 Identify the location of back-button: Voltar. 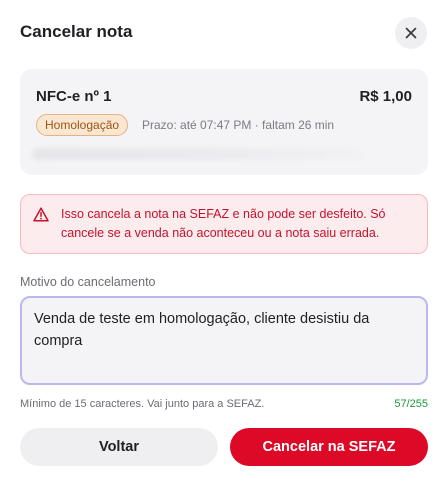
(119, 447).